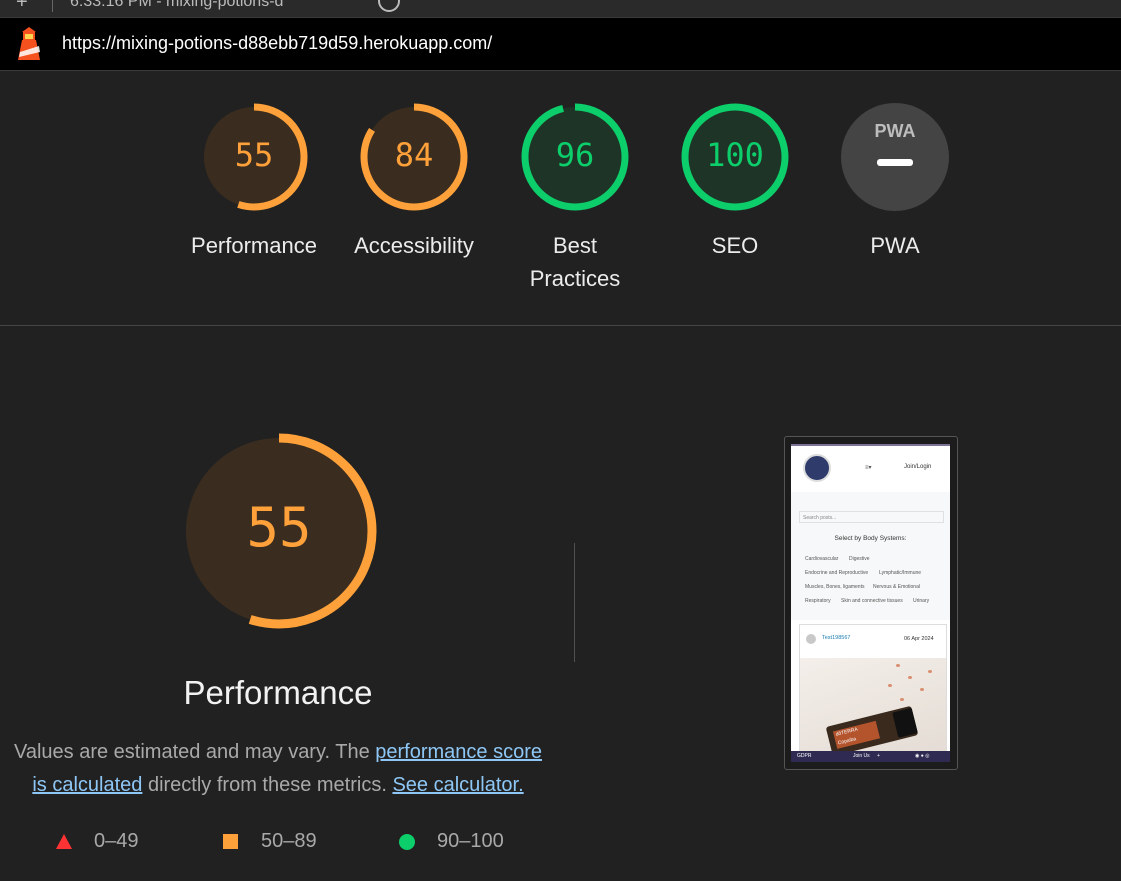 Image resolution: width=1121 pixels, height=881 pixels. I want to click on legend-range: 90–100, so click(470, 841).